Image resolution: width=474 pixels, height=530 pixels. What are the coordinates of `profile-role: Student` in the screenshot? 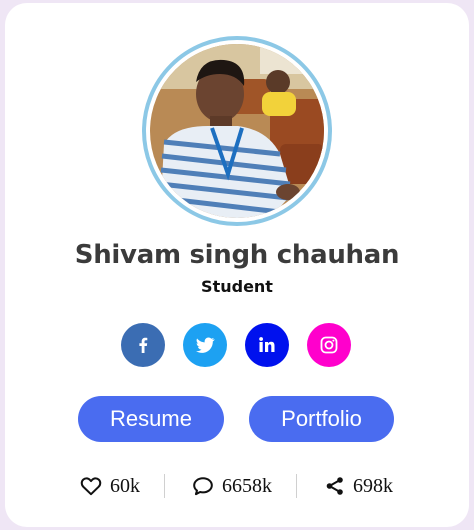 It's located at (237, 286).